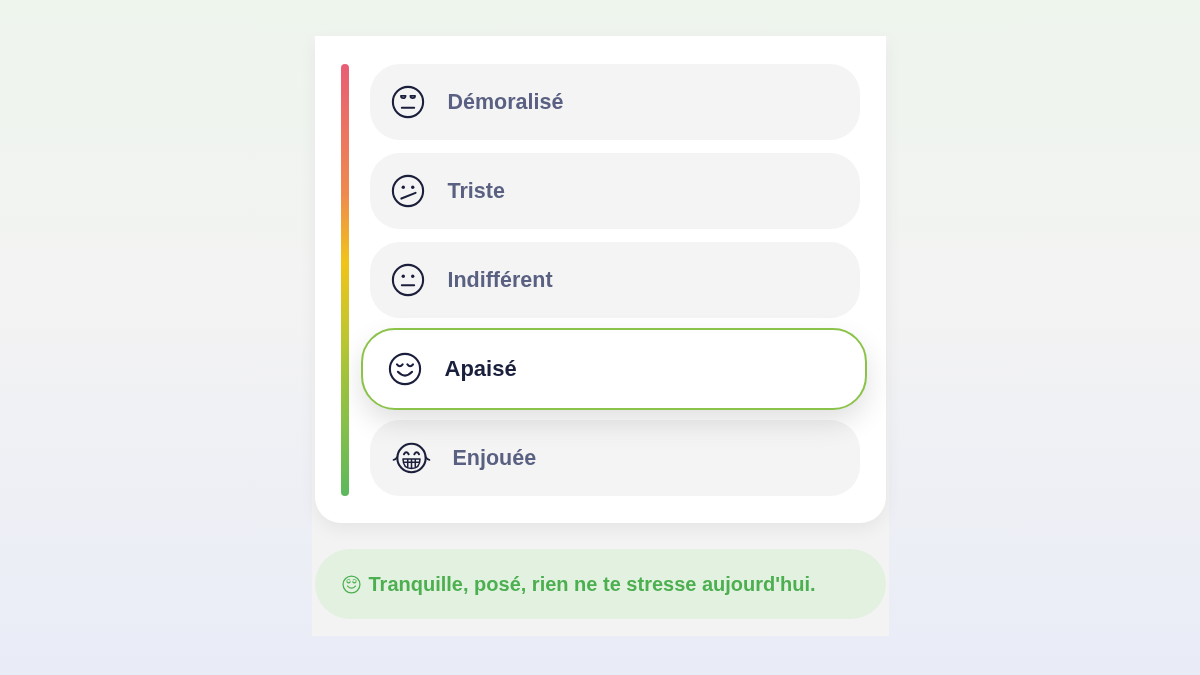 The width and height of the screenshot is (1200, 675). What do you see at coordinates (407, 102) in the screenshot?
I see `downcast-face-icon` at bounding box center [407, 102].